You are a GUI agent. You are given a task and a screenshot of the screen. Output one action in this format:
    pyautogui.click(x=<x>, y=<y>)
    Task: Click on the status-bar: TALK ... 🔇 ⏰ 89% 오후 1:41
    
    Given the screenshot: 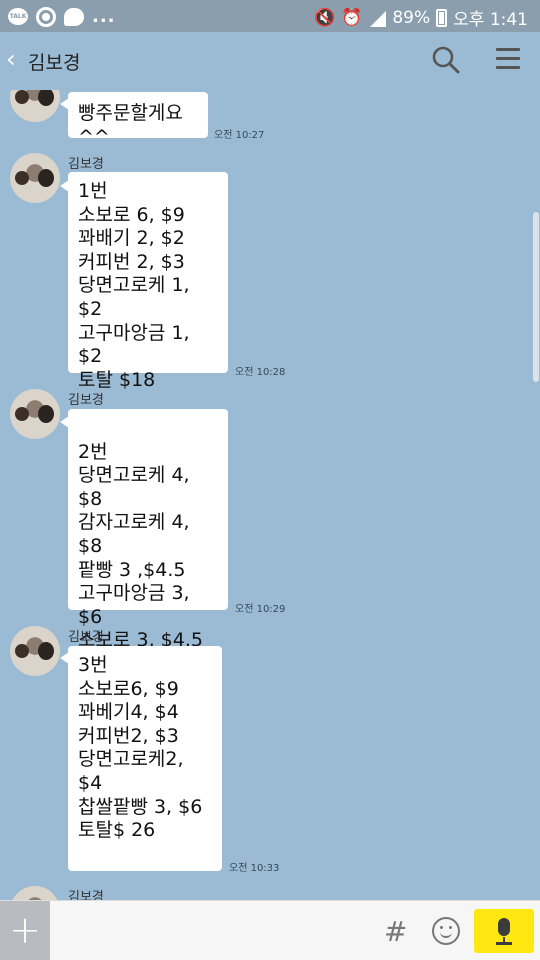 What is the action you would take?
    pyautogui.click(x=270, y=16)
    